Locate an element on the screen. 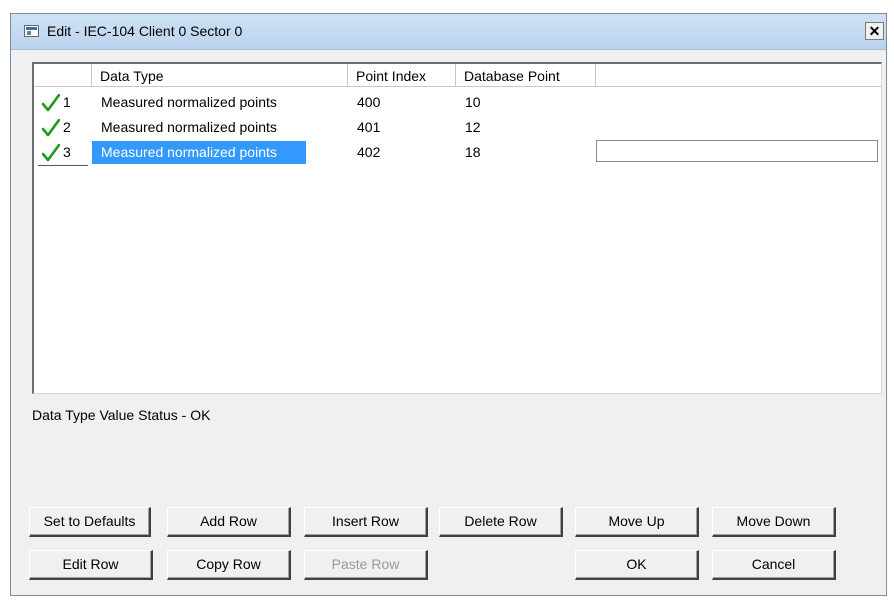 The height and width of the screenshot is (603, 894). row-number: 1 is located at coordinates (67, 102).